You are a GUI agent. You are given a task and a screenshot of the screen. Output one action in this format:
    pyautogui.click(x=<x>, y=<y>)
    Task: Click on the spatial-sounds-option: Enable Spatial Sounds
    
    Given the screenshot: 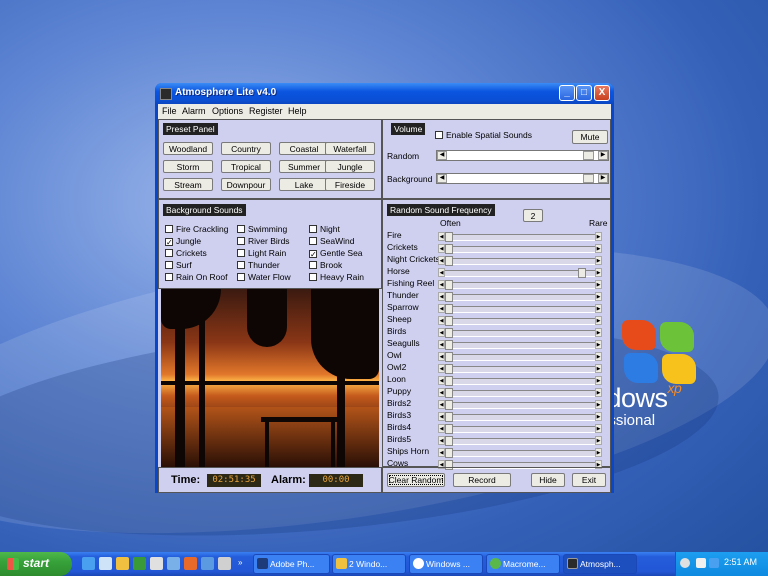 What is the action you would take?
    pyautogui.click(x=483, y=135)
    